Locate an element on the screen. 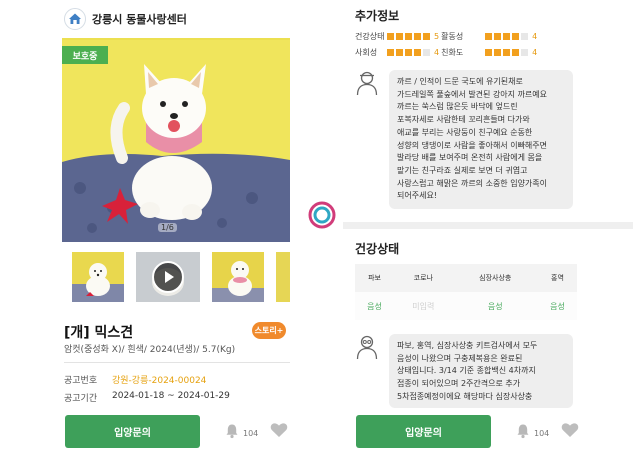 Image resolution: width=640 pixels, height=451 pixels. play-icon is located at coordinates (168, 277).